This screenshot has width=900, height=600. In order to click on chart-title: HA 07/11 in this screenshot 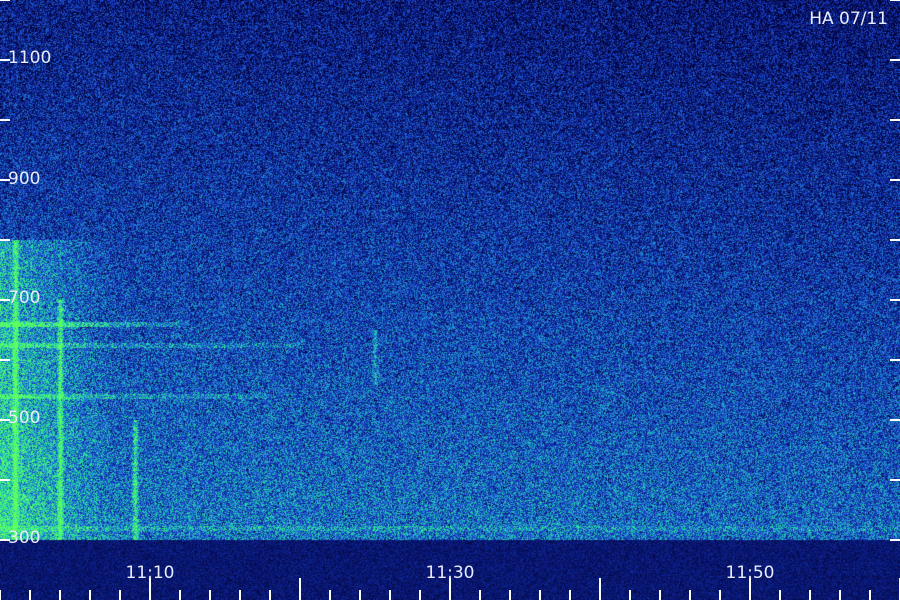, I will do `click(848, 19)`.